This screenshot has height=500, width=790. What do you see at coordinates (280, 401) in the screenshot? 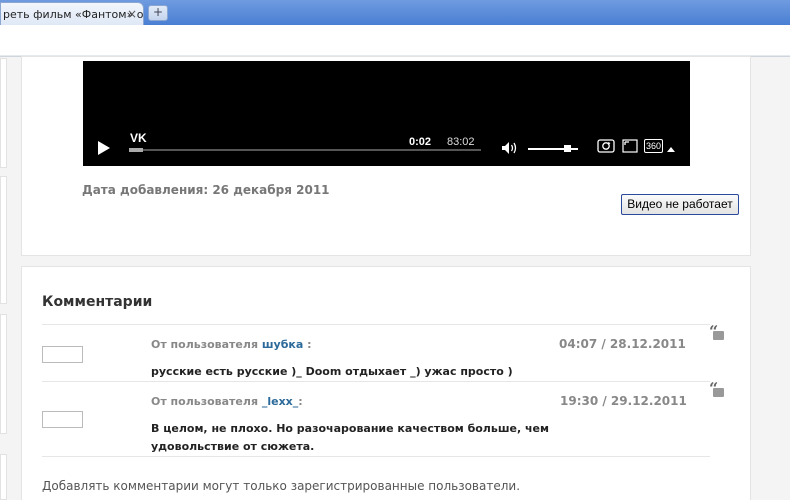
I see `comment-author-link: _lexx_` at bounding box center [280, 401].